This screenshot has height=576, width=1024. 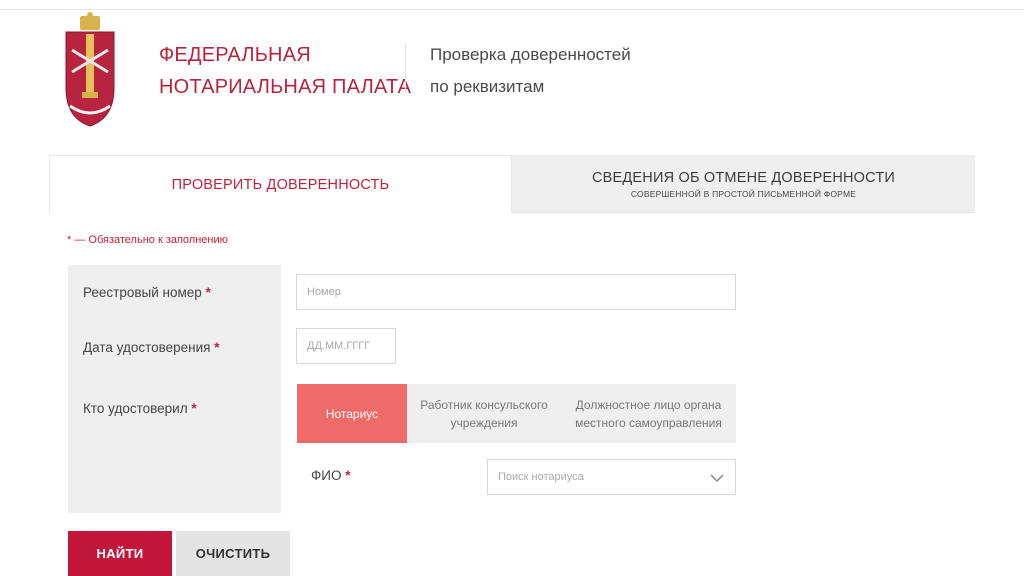 I want to click on option-label-line2: учреждения, so click(x=484, y=422).